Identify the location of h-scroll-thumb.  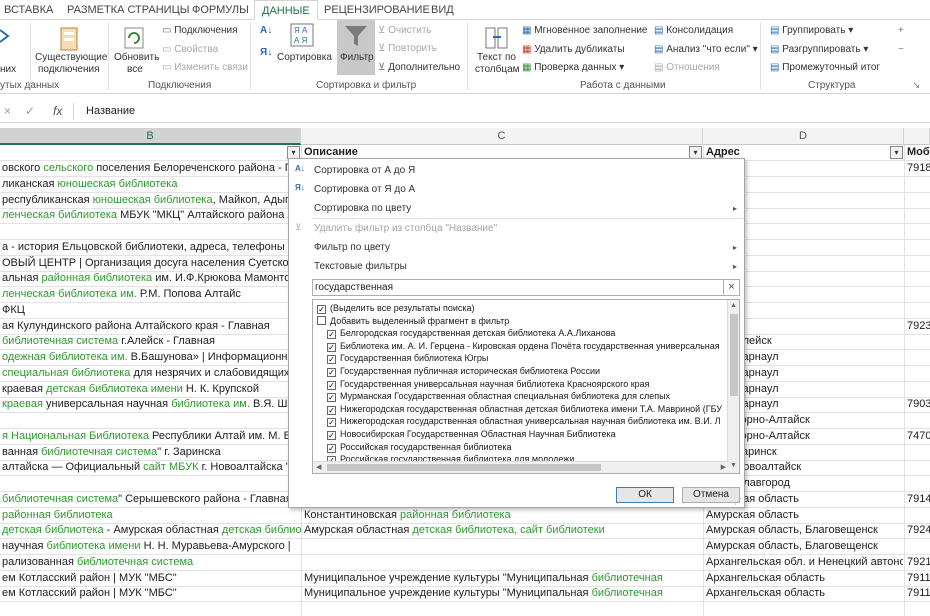
(464, 467).